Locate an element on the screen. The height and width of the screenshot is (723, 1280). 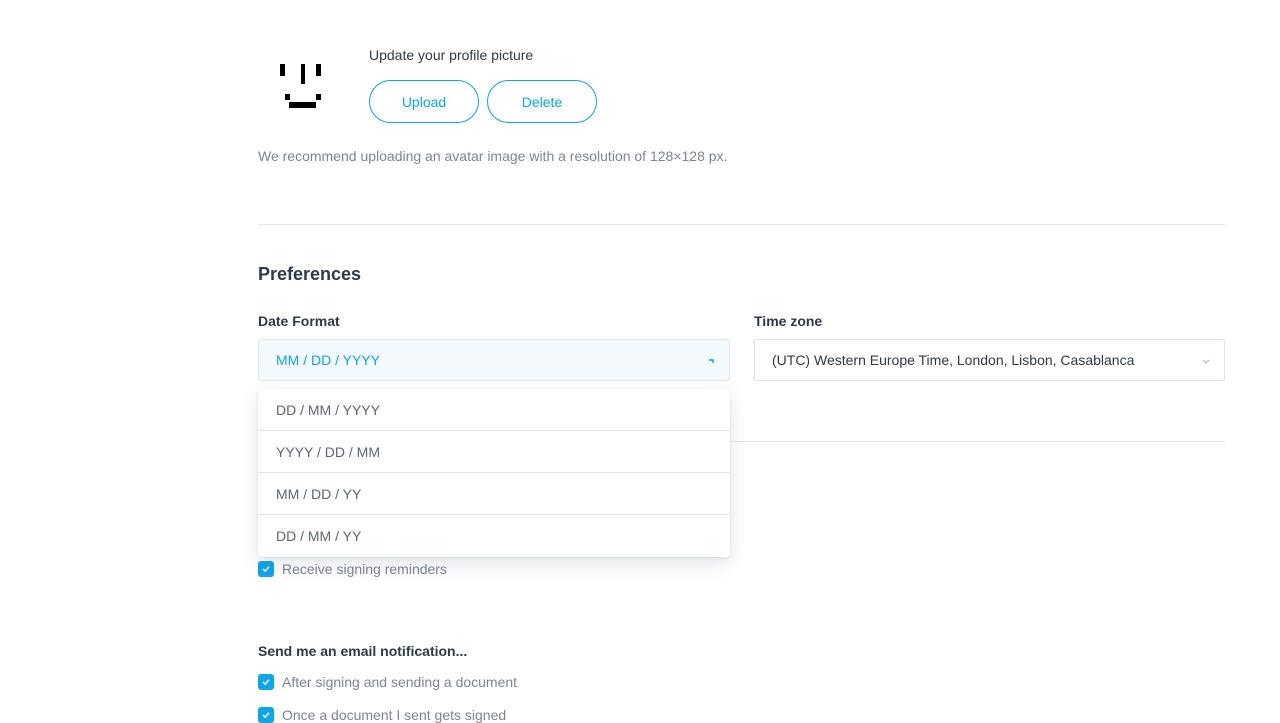
signing-reminders-row: Receive signing reminders is located at coordinates (352, 569).